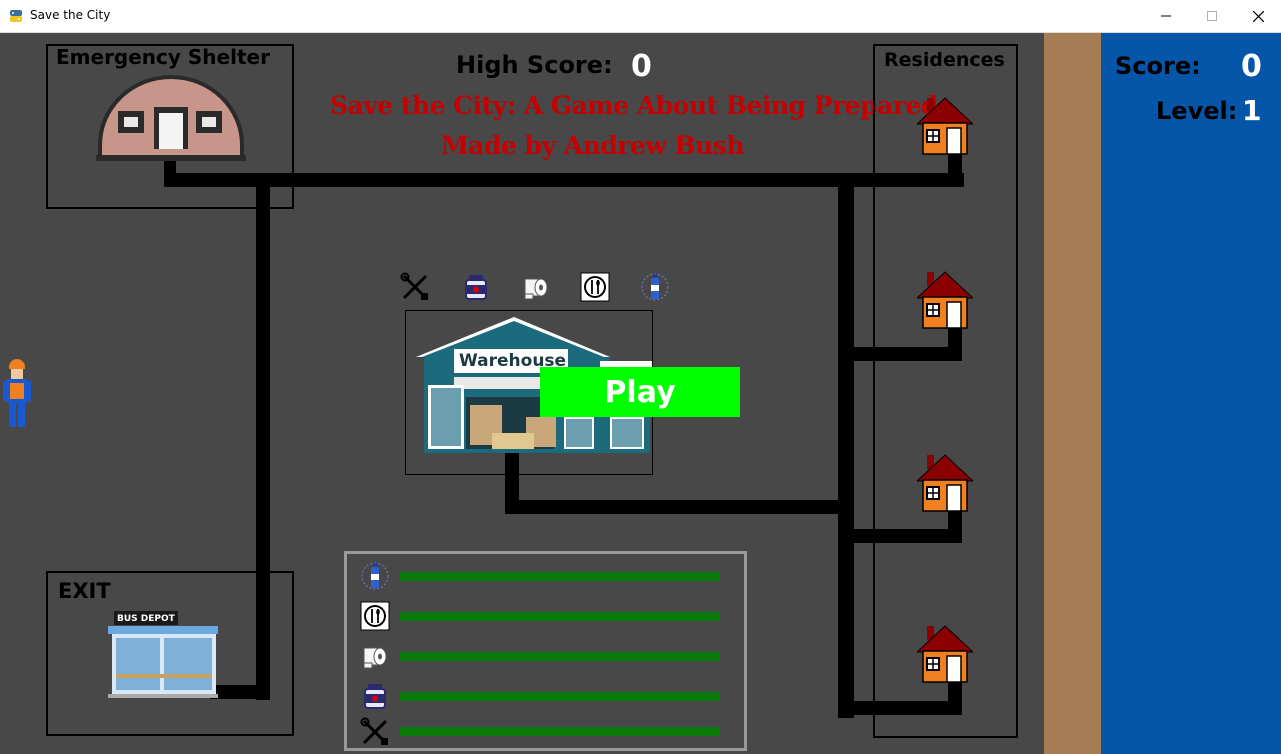 The height and width of the screenshot is (754, 1281). Describe the element at coordinates (534, 65) in the screenshot. I see `high-score-label: High Score:` at that location.